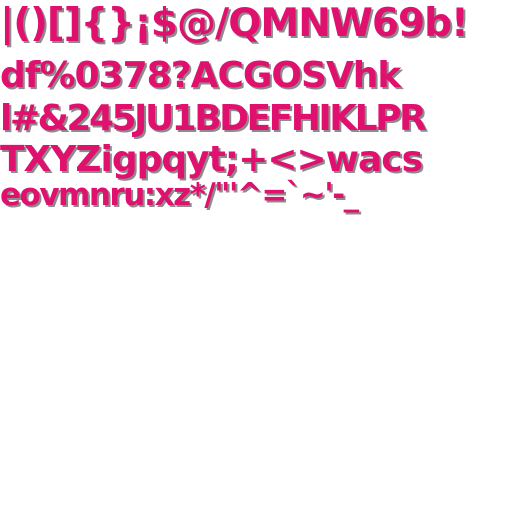  Describe the element at coordinates (213, 118) in the screenshot. I see `glyph-row-3: l#&245JU1BDEFHIKLPR` at that location.